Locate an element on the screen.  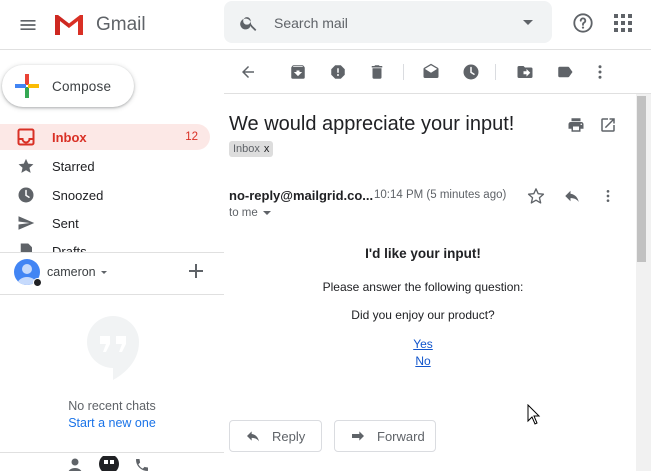
back-arrow-icon is located at coordinates (248, 72).